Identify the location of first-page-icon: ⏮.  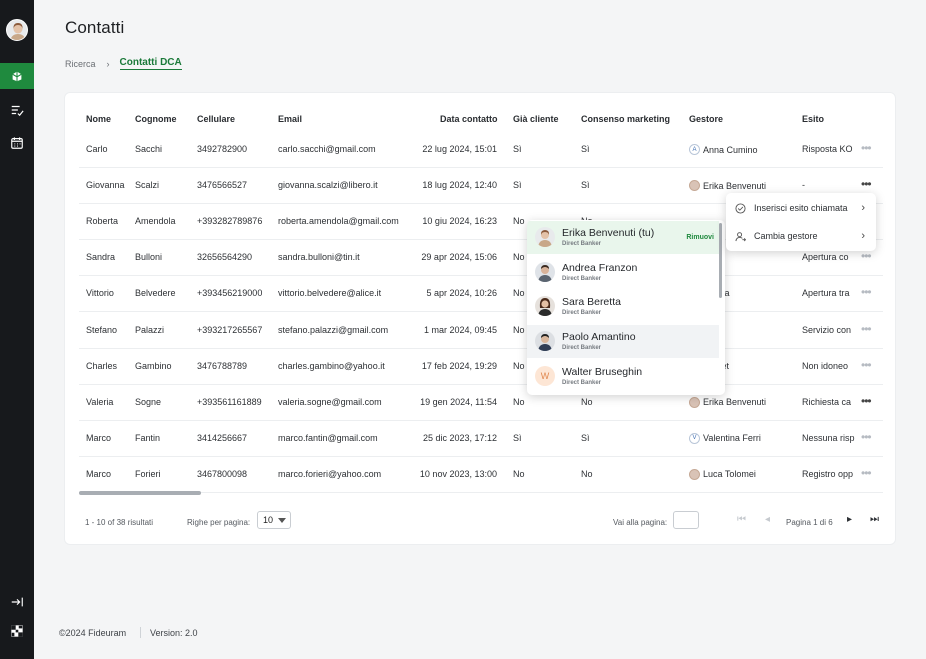
(741, 519).